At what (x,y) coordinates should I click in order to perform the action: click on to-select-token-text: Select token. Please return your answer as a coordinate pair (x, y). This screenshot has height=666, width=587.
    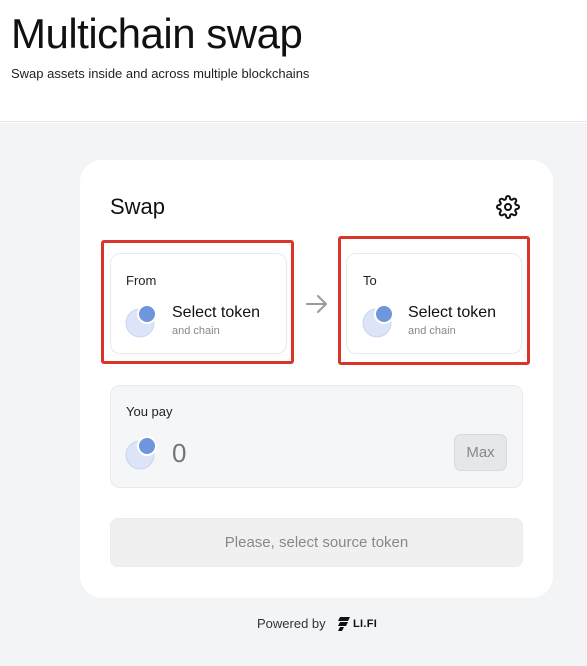
    Looking at the image, I should click on (452, 312).